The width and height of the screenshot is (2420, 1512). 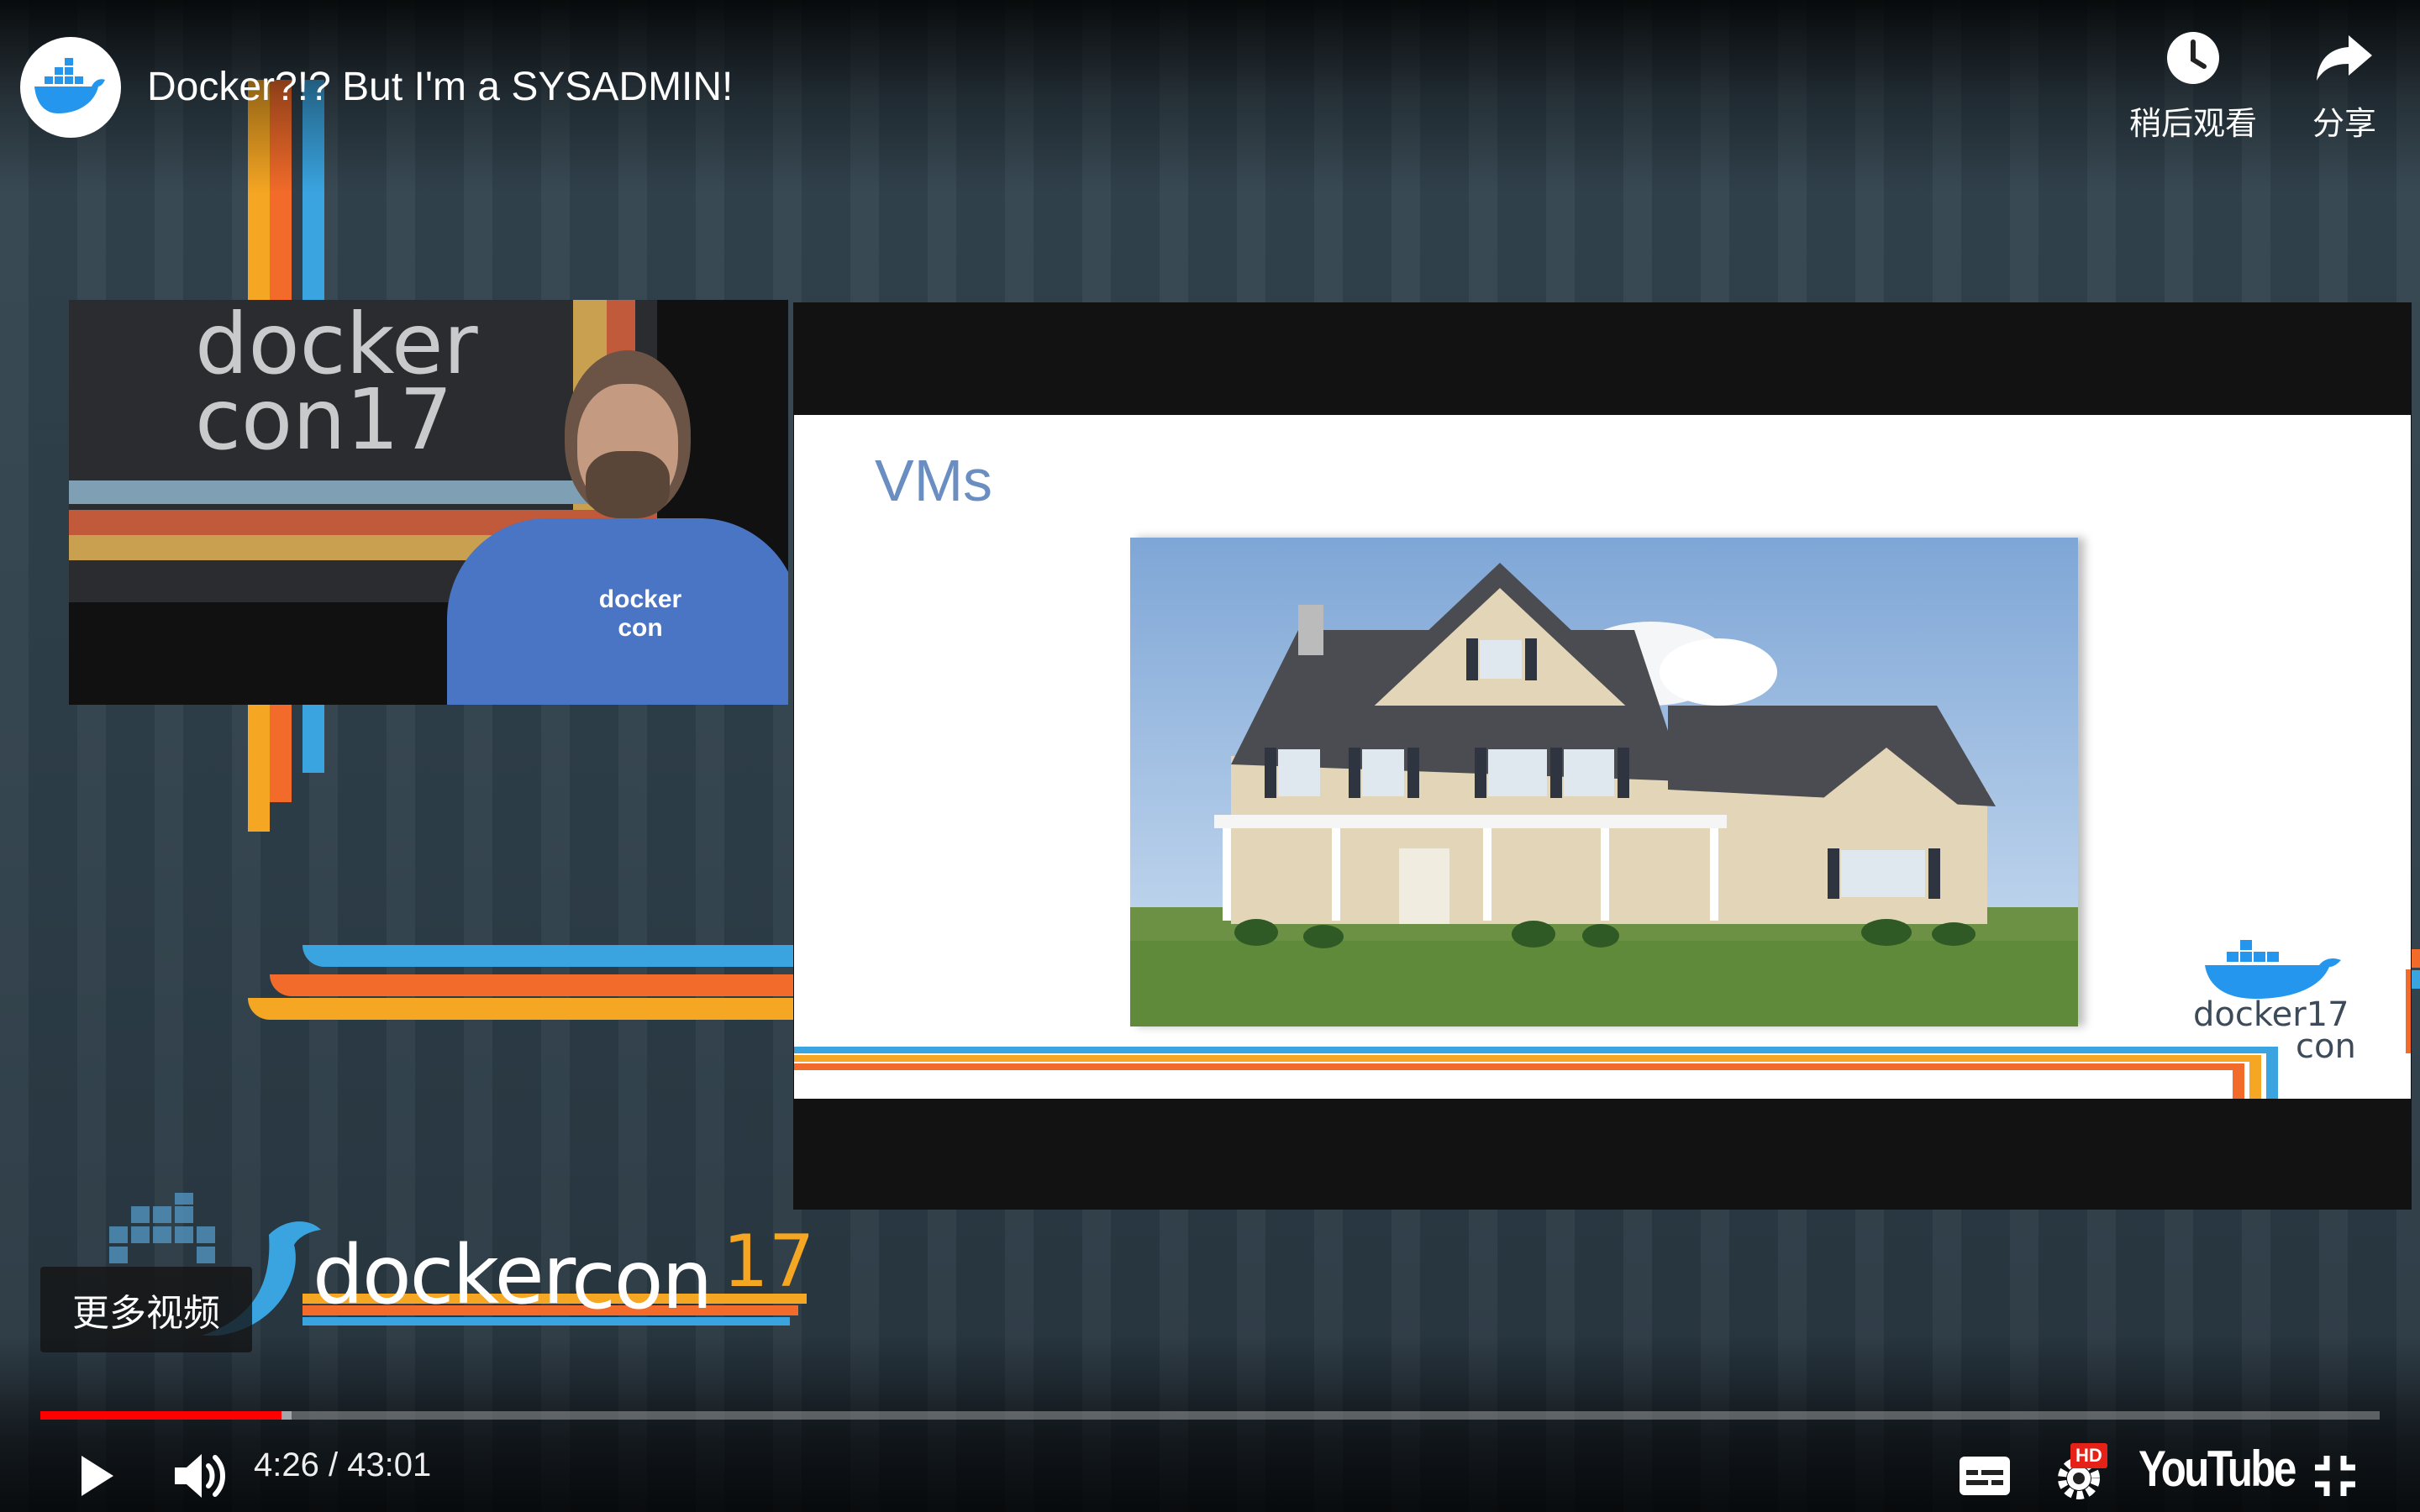 I want to click on youtube-logo: YouTube, so click(x=2217, y=1469).